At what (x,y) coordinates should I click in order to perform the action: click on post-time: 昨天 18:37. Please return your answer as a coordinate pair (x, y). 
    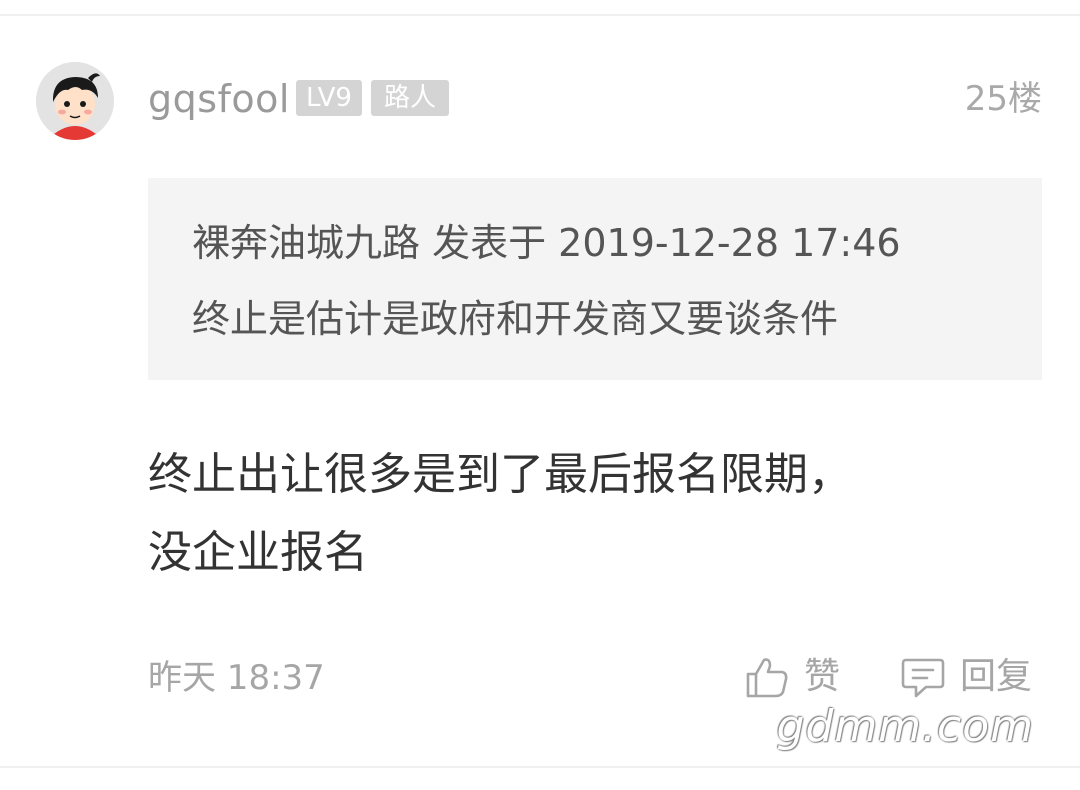
    Looking at the image, I should click on (236, 678).